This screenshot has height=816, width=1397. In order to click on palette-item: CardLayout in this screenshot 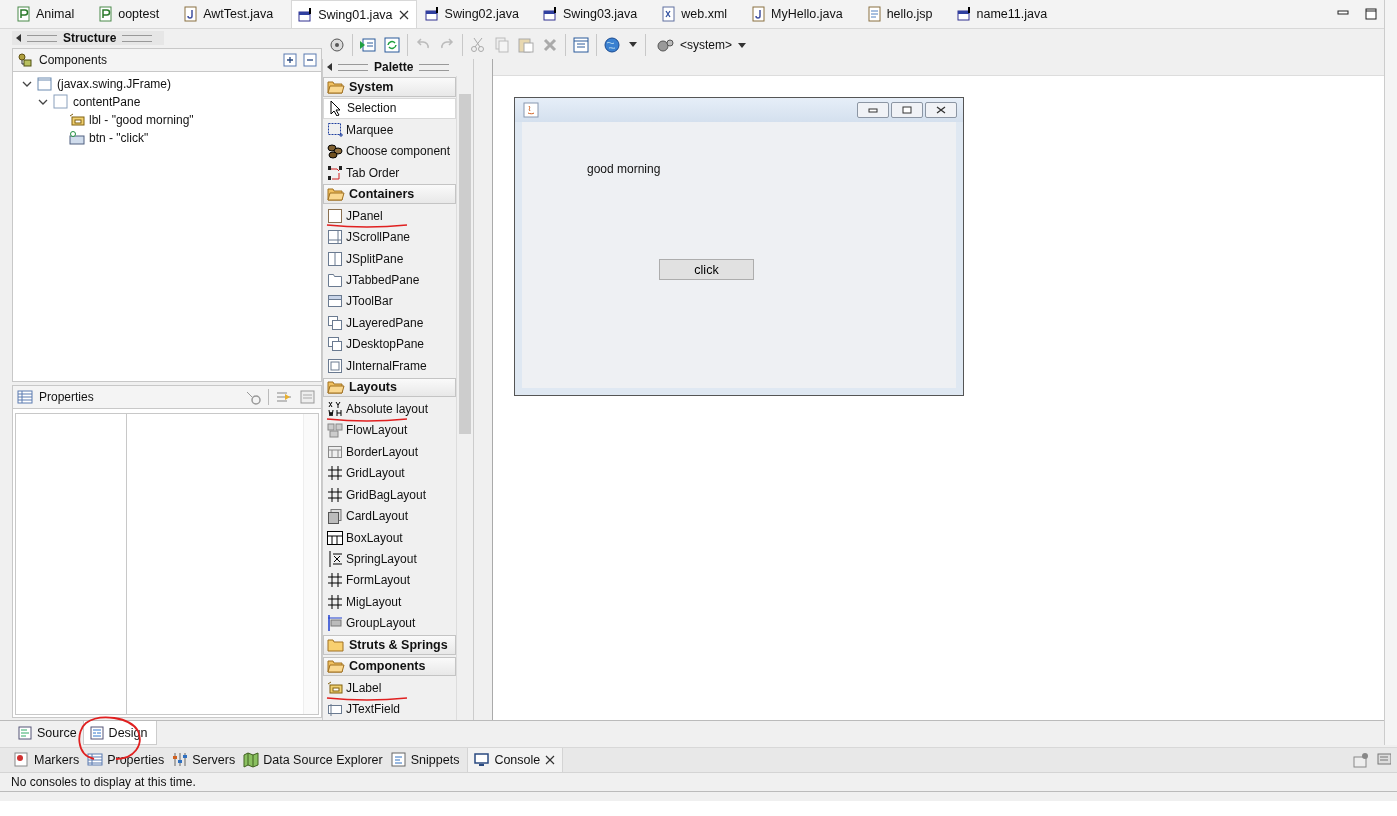, I will do `click(389, 516)`.